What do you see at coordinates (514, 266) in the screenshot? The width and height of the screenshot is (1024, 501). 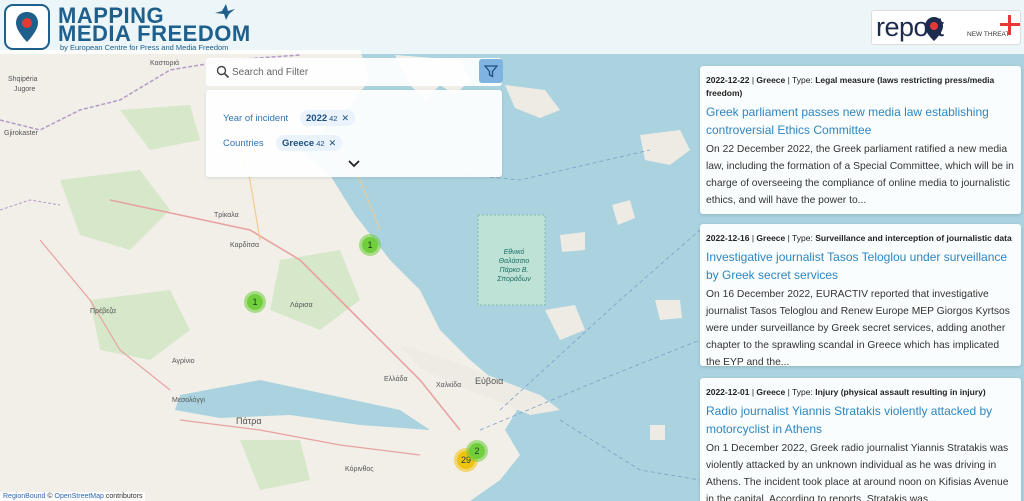 I see `marine-park-label: Εθνικό Θαλάσσιο Πάρκο Β. Σποράδων` at bounding box center [514, 266].